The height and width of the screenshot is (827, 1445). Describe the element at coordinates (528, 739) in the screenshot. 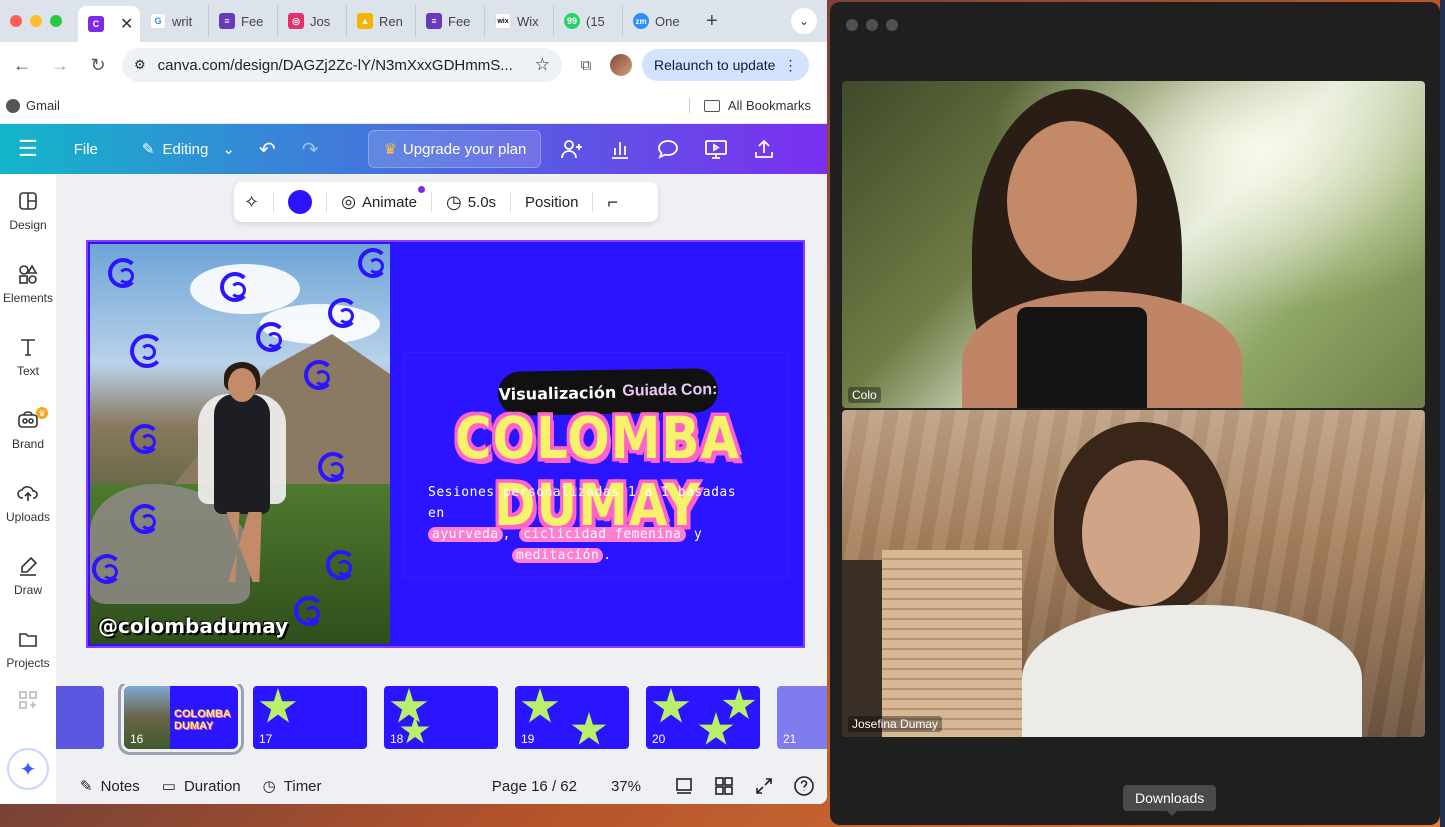

I see `page-number: 19` at that location.